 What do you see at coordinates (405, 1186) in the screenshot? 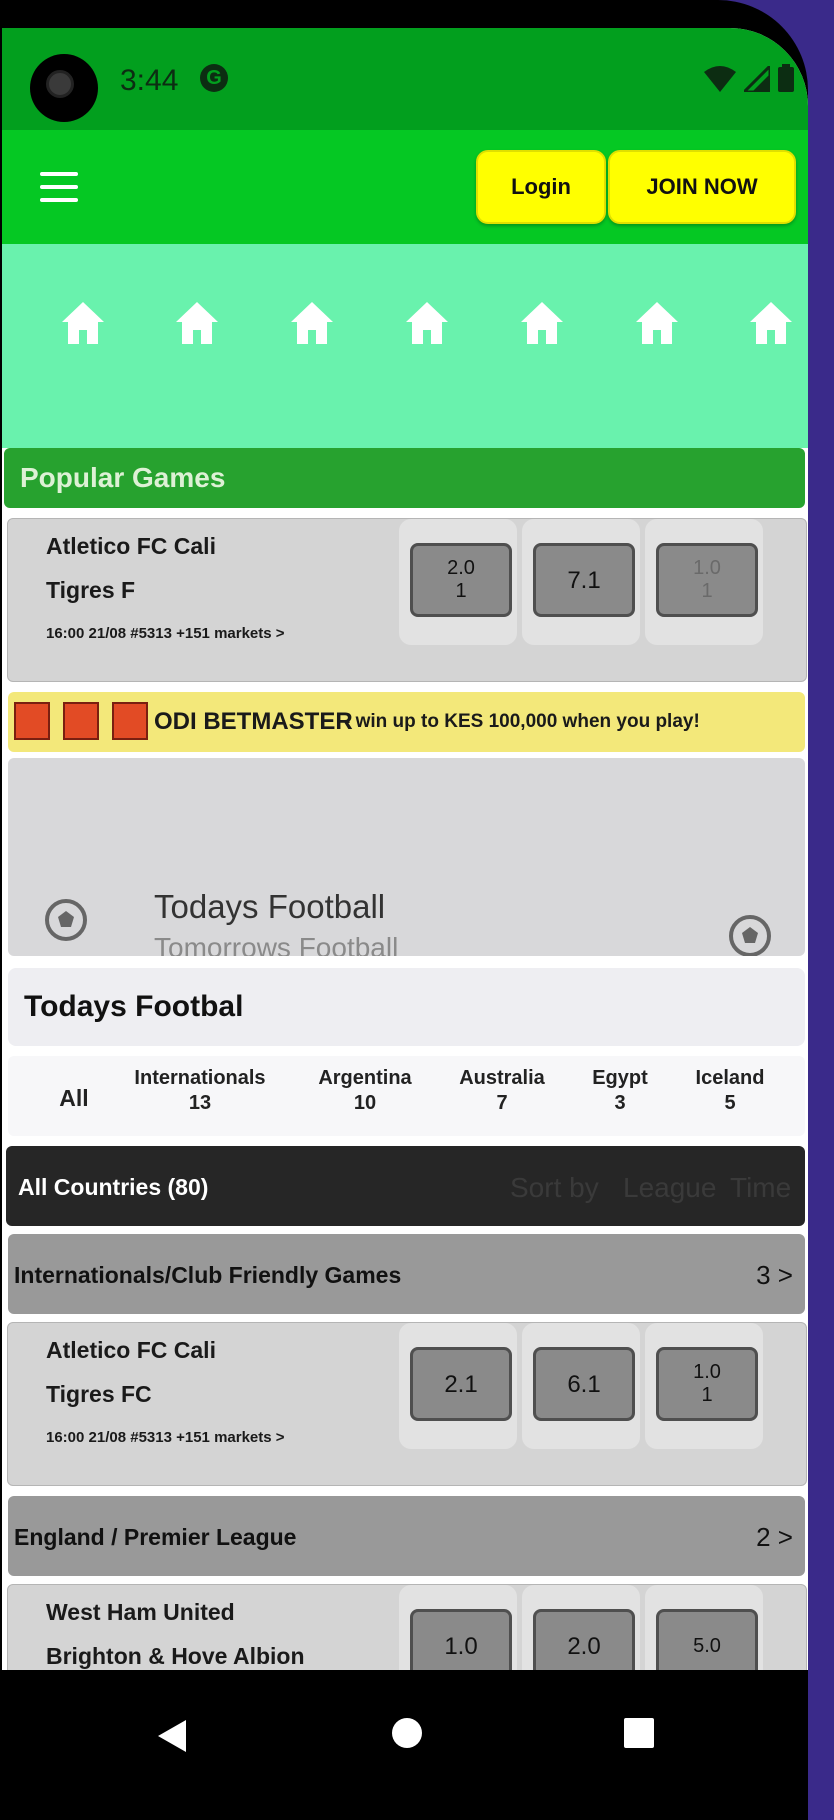
I see `list-header: All Countries (80) Sort by League Time` at bounding box center [405, 1186].